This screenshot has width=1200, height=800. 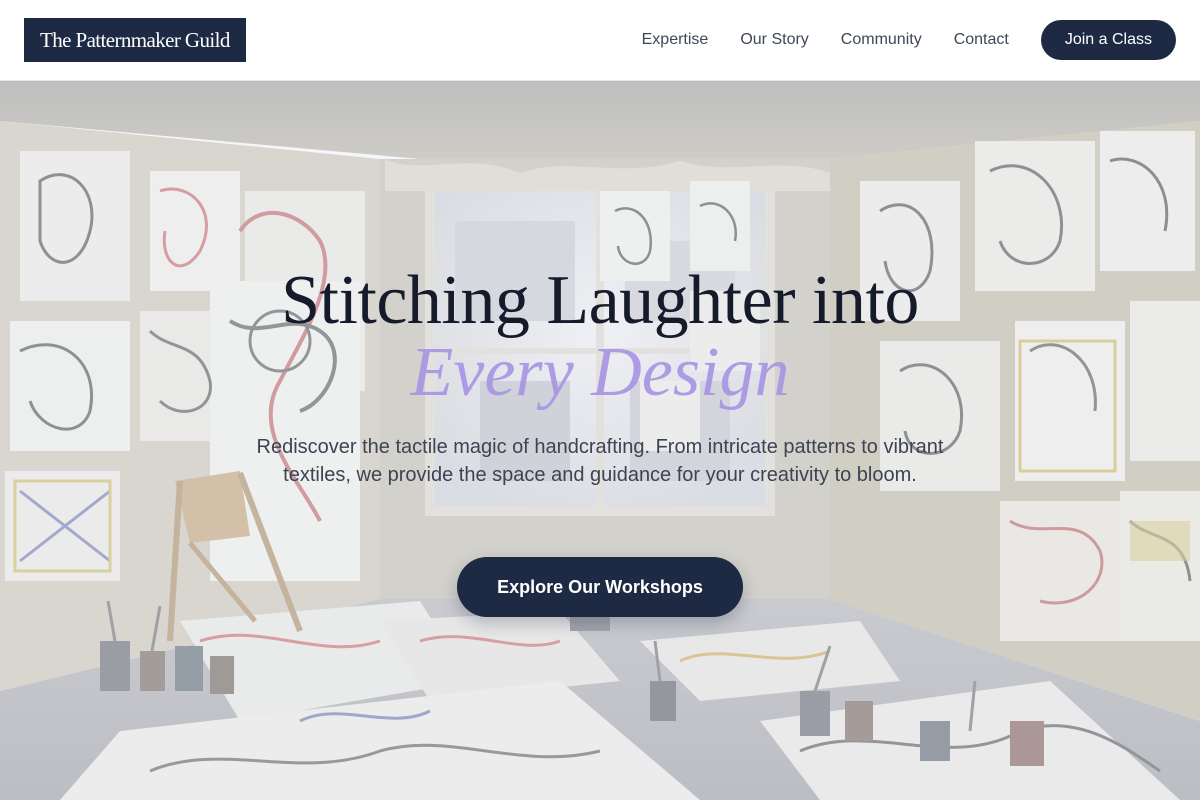 I want to click on hero-title-accent: Every Design, so click(x=600, y=372).